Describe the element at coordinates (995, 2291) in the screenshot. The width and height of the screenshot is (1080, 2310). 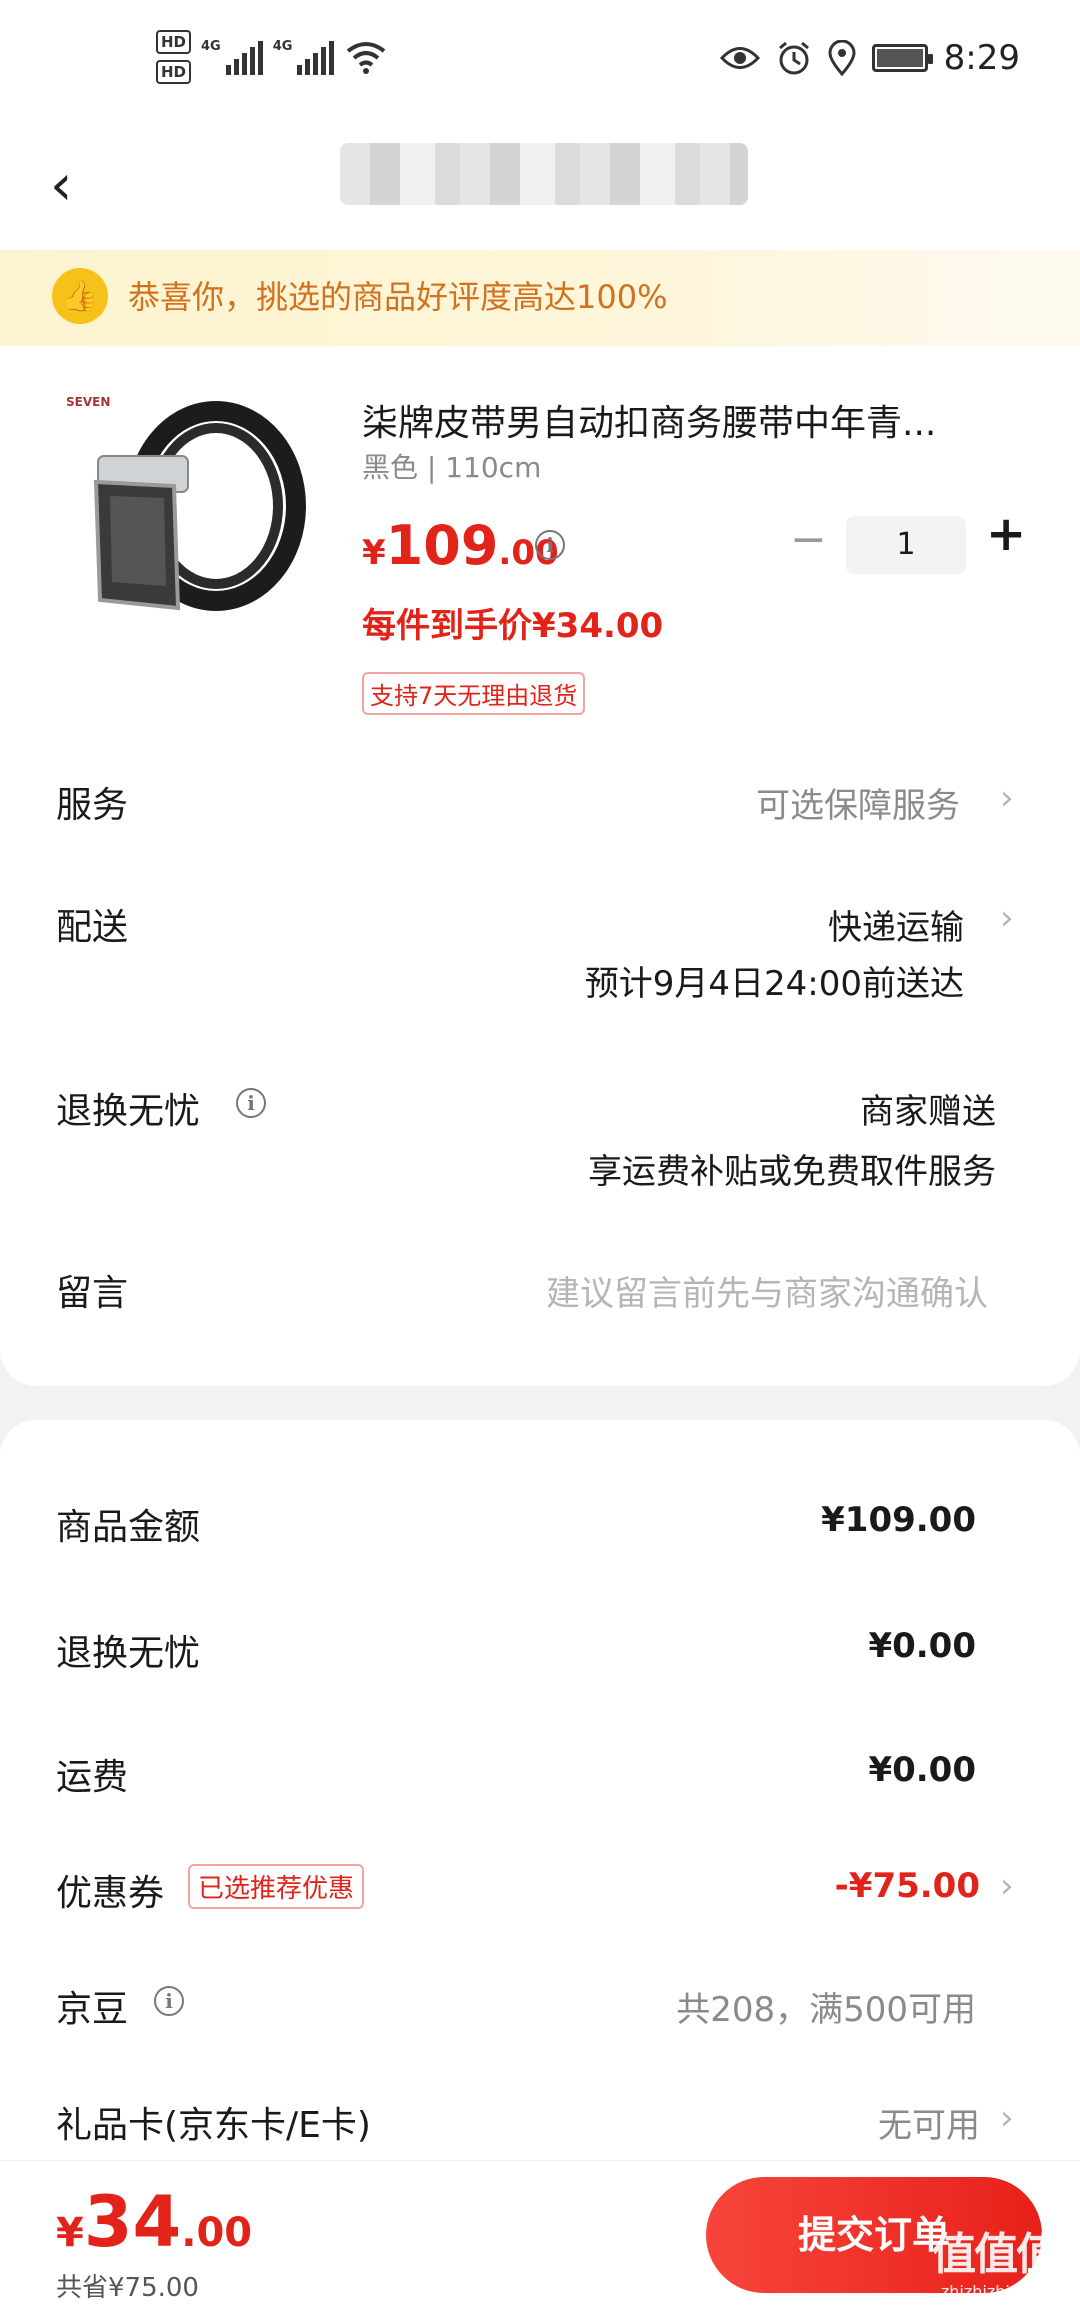
I see `watermark-url: zhizhizhi.com` at that location.